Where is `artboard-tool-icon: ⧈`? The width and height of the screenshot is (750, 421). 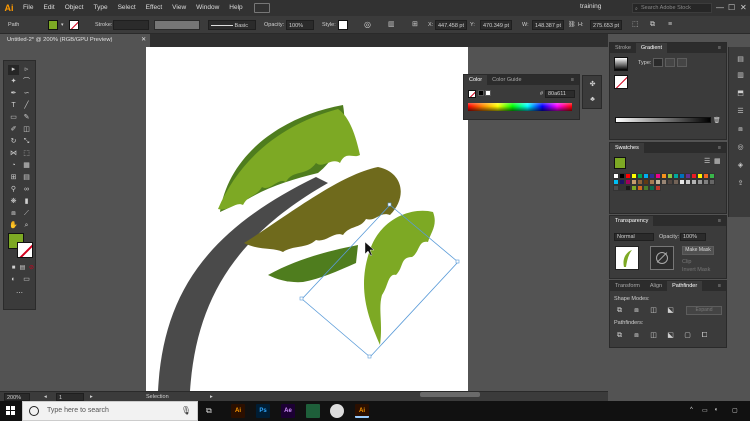
artboard-tool-icon: ⧈ is located at coordinates (13, 214).